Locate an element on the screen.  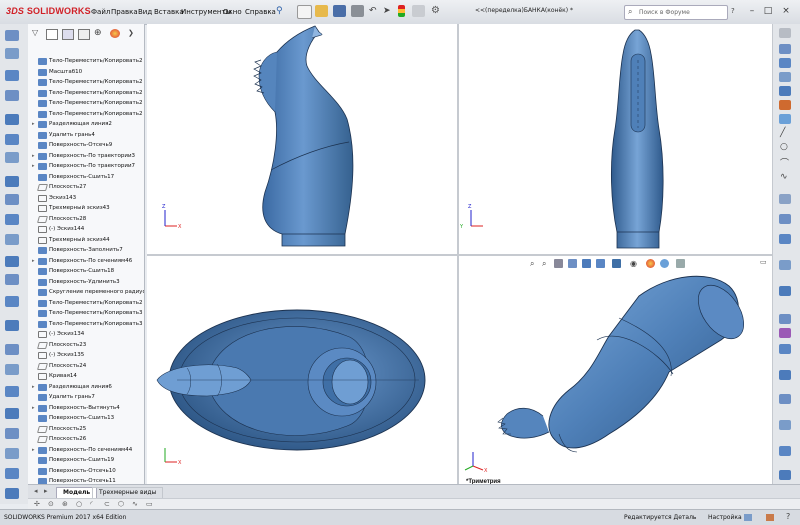
tree-item: Поверхность-Удлинить3 is located at coordinates (86, 282).